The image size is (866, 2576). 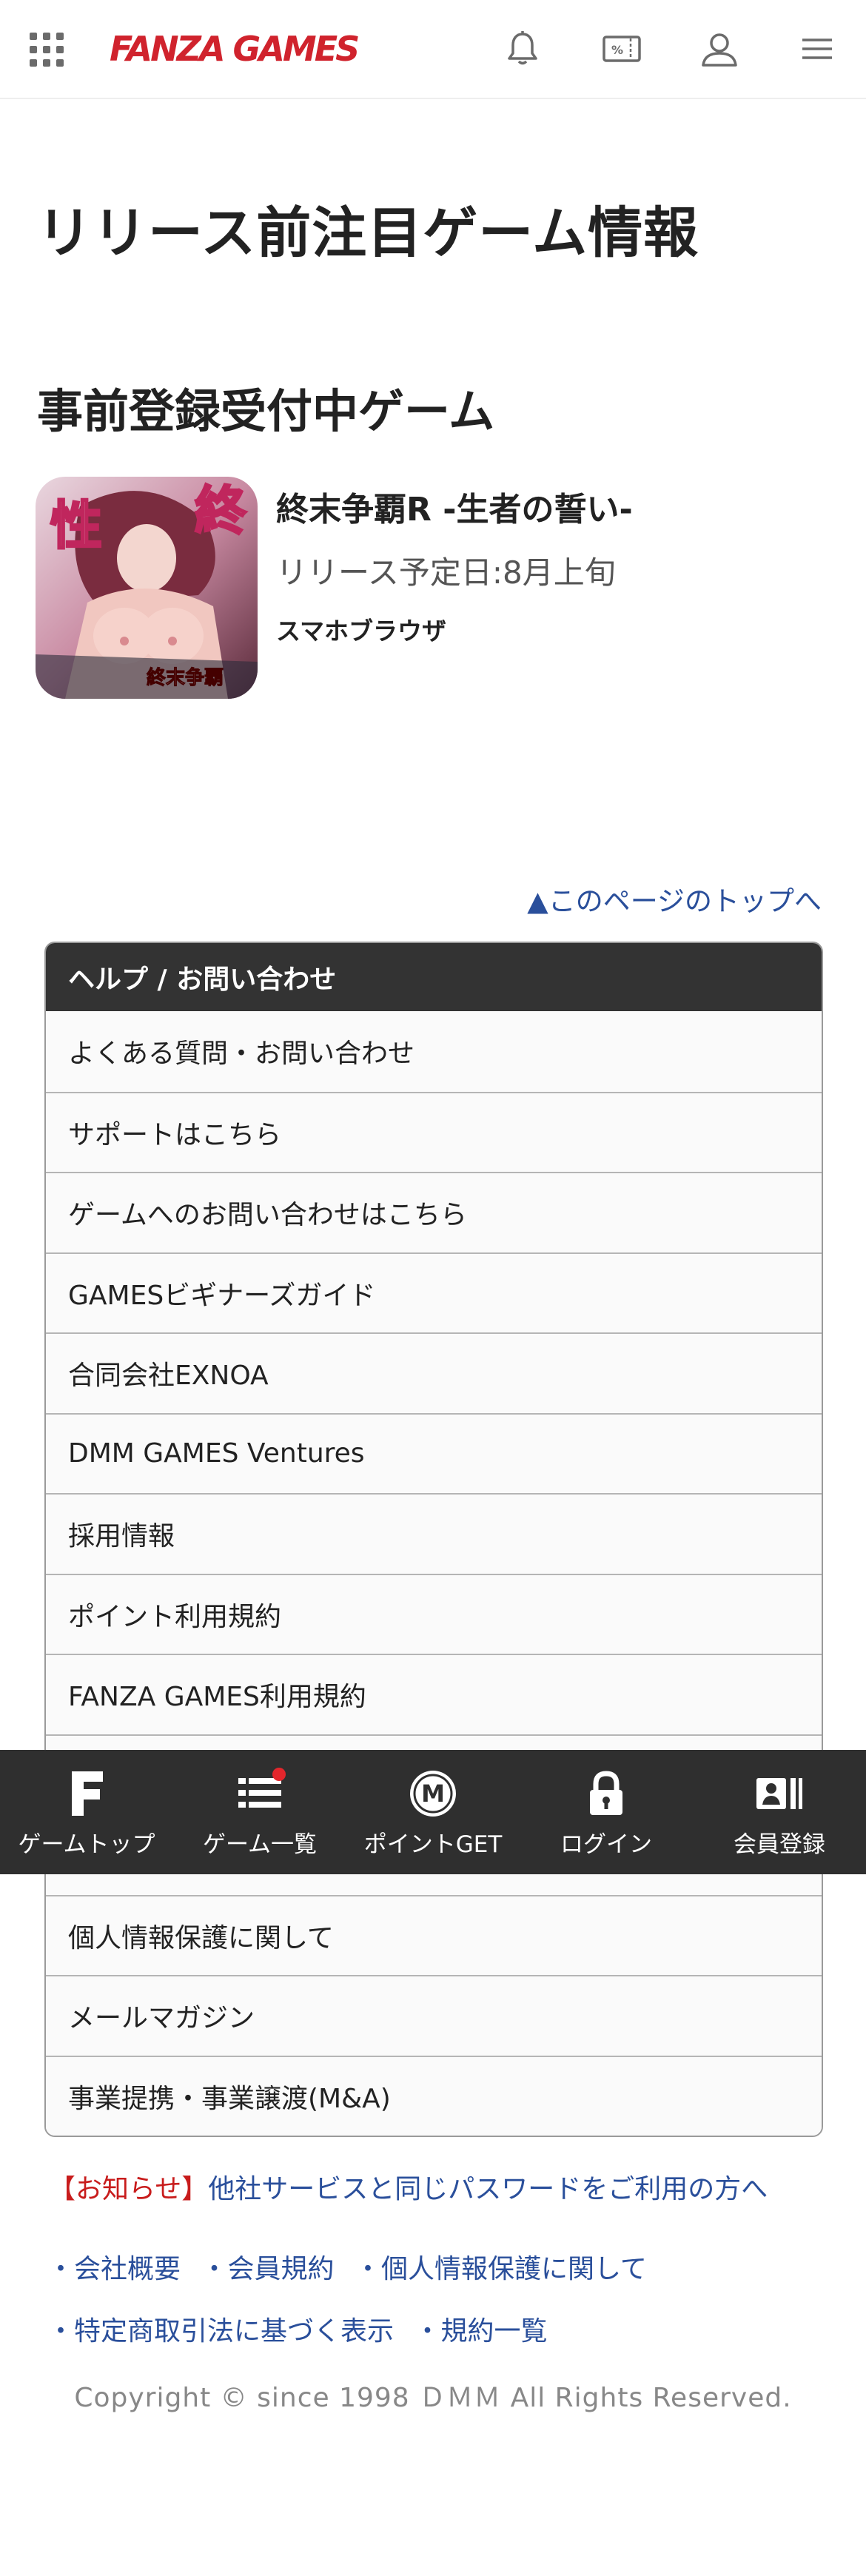 I want to click on footer-link-terms-list: ・規約一覧, so click(x=480, y=2331).